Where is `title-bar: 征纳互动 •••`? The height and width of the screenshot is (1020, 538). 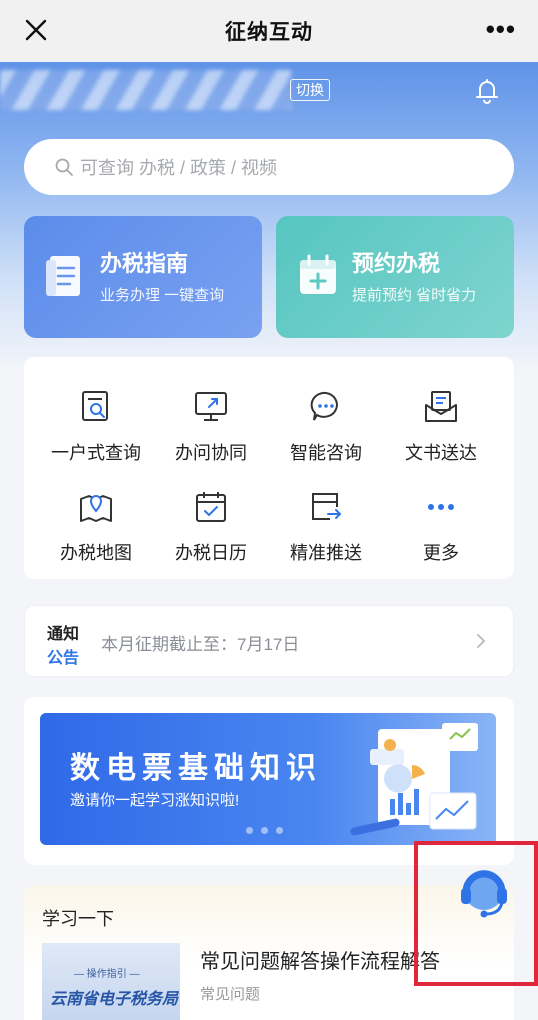
title-bar: 征纳互动 ••• is located at coordinates (269, 31).